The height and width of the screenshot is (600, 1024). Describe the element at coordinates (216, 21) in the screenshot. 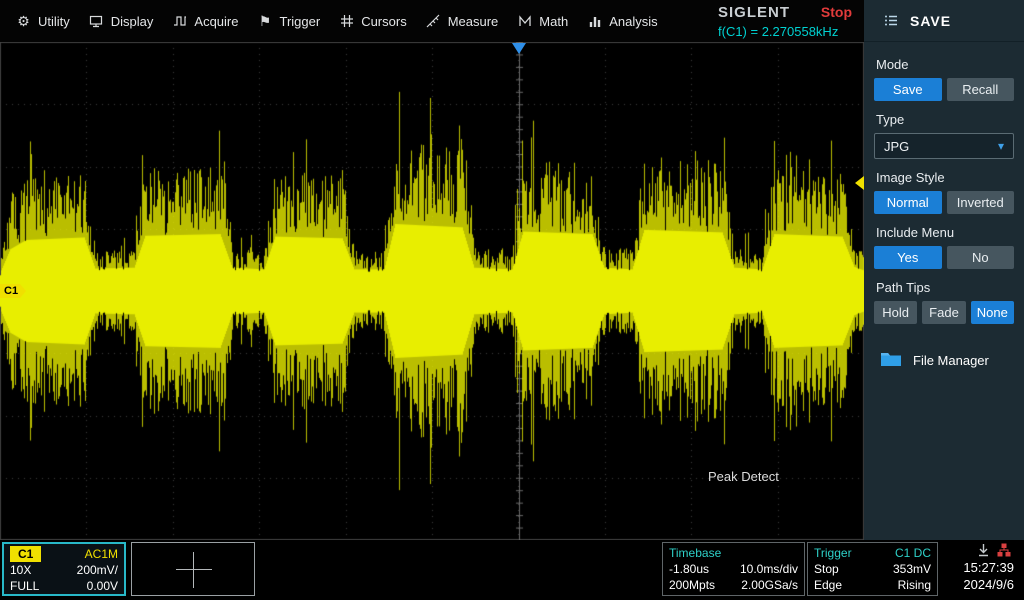

I see `menu-item-label: Acquire` at that location.